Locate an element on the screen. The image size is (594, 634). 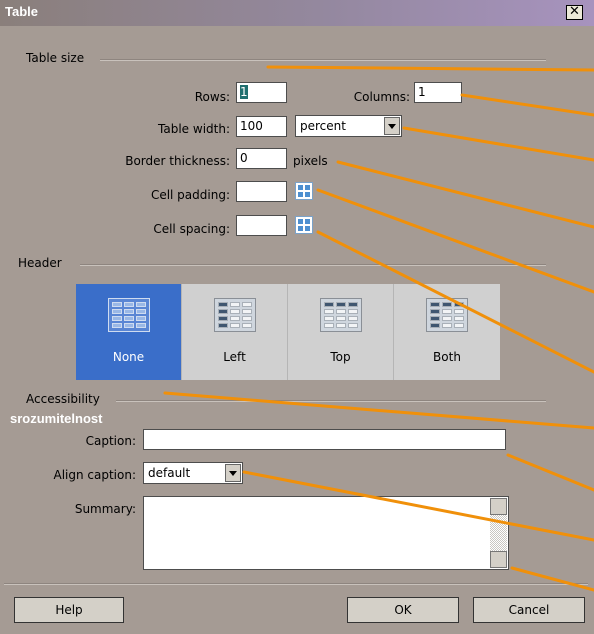
callout-line-padding is located at coordinates (455, 241).